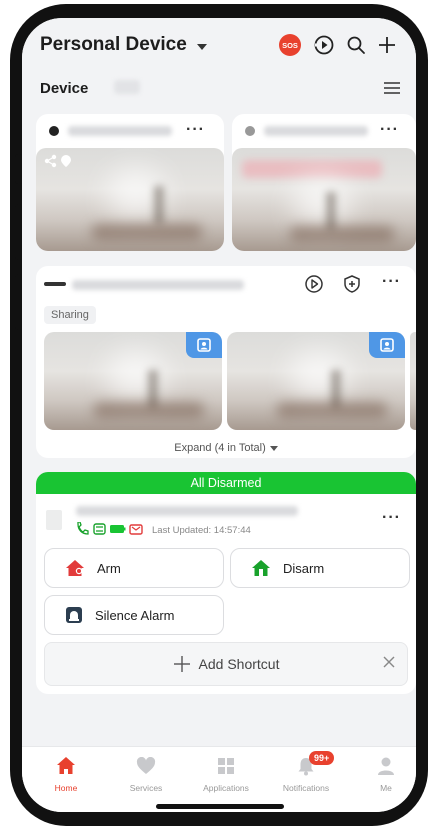 This screenshot has width=430, height=829. I want to click on disarm-house-icon, so click(261, 568).